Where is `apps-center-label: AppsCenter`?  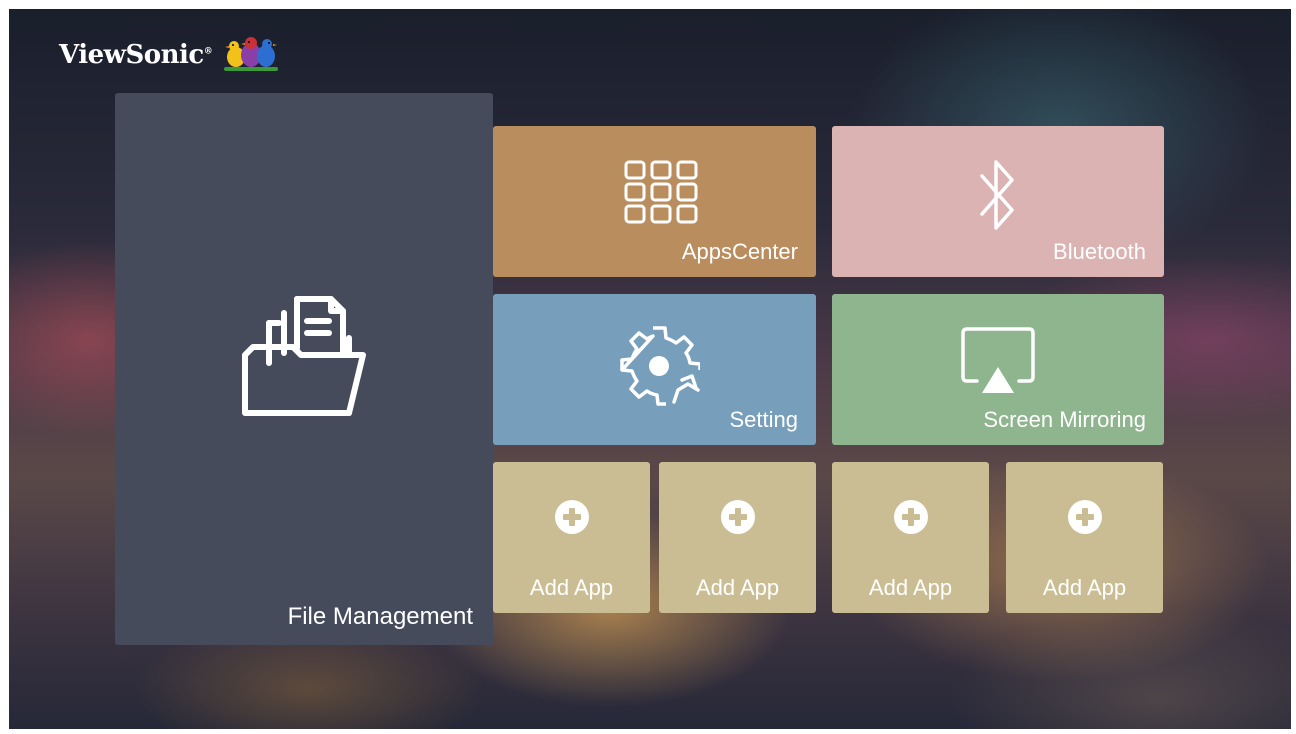
apps-center-label: AppsCenter is located at coordinates (739, 251).